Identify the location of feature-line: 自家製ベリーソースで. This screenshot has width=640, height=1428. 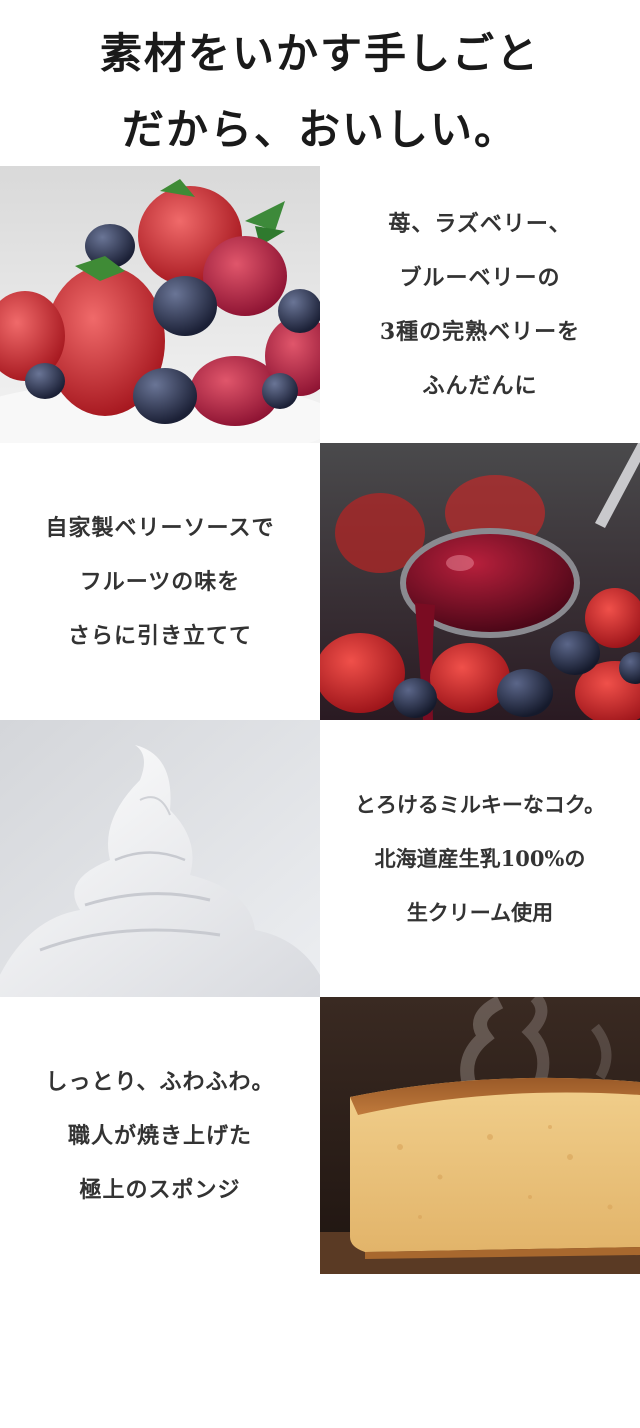
(160, 527).